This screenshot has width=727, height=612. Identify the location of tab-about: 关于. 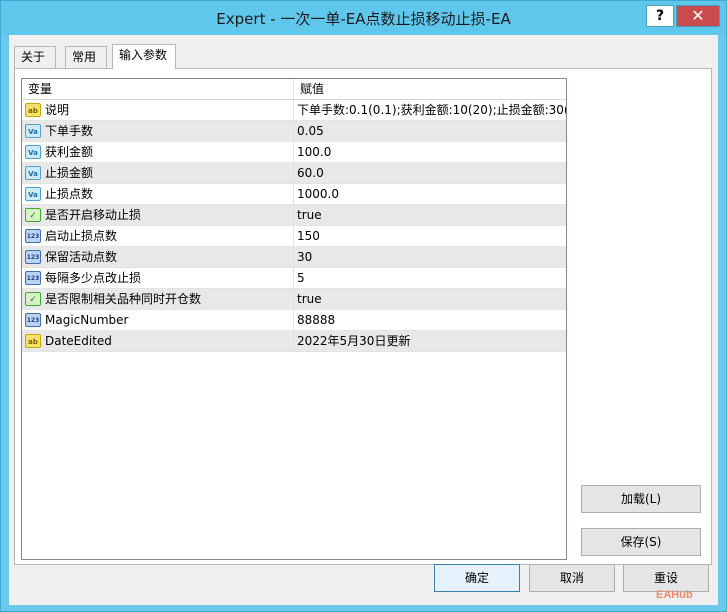
(35, 57).